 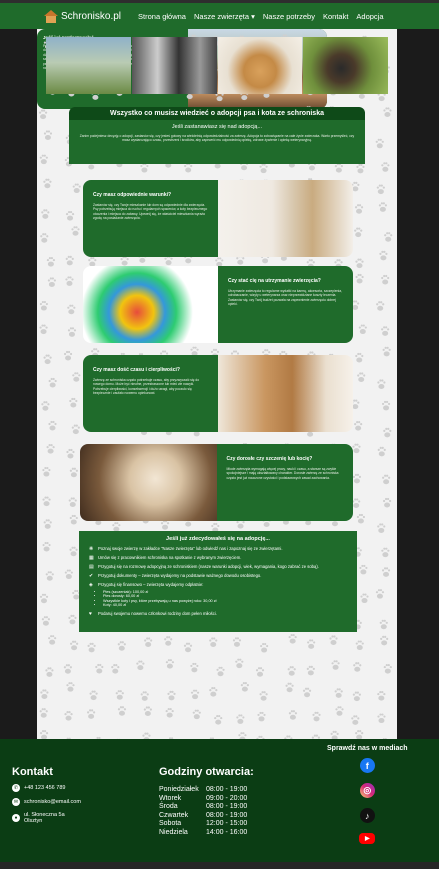 What do you see at coordinates (91, 576) in the screenshot?
I see `check-icon: ✔` at bounding box center [91, 576].